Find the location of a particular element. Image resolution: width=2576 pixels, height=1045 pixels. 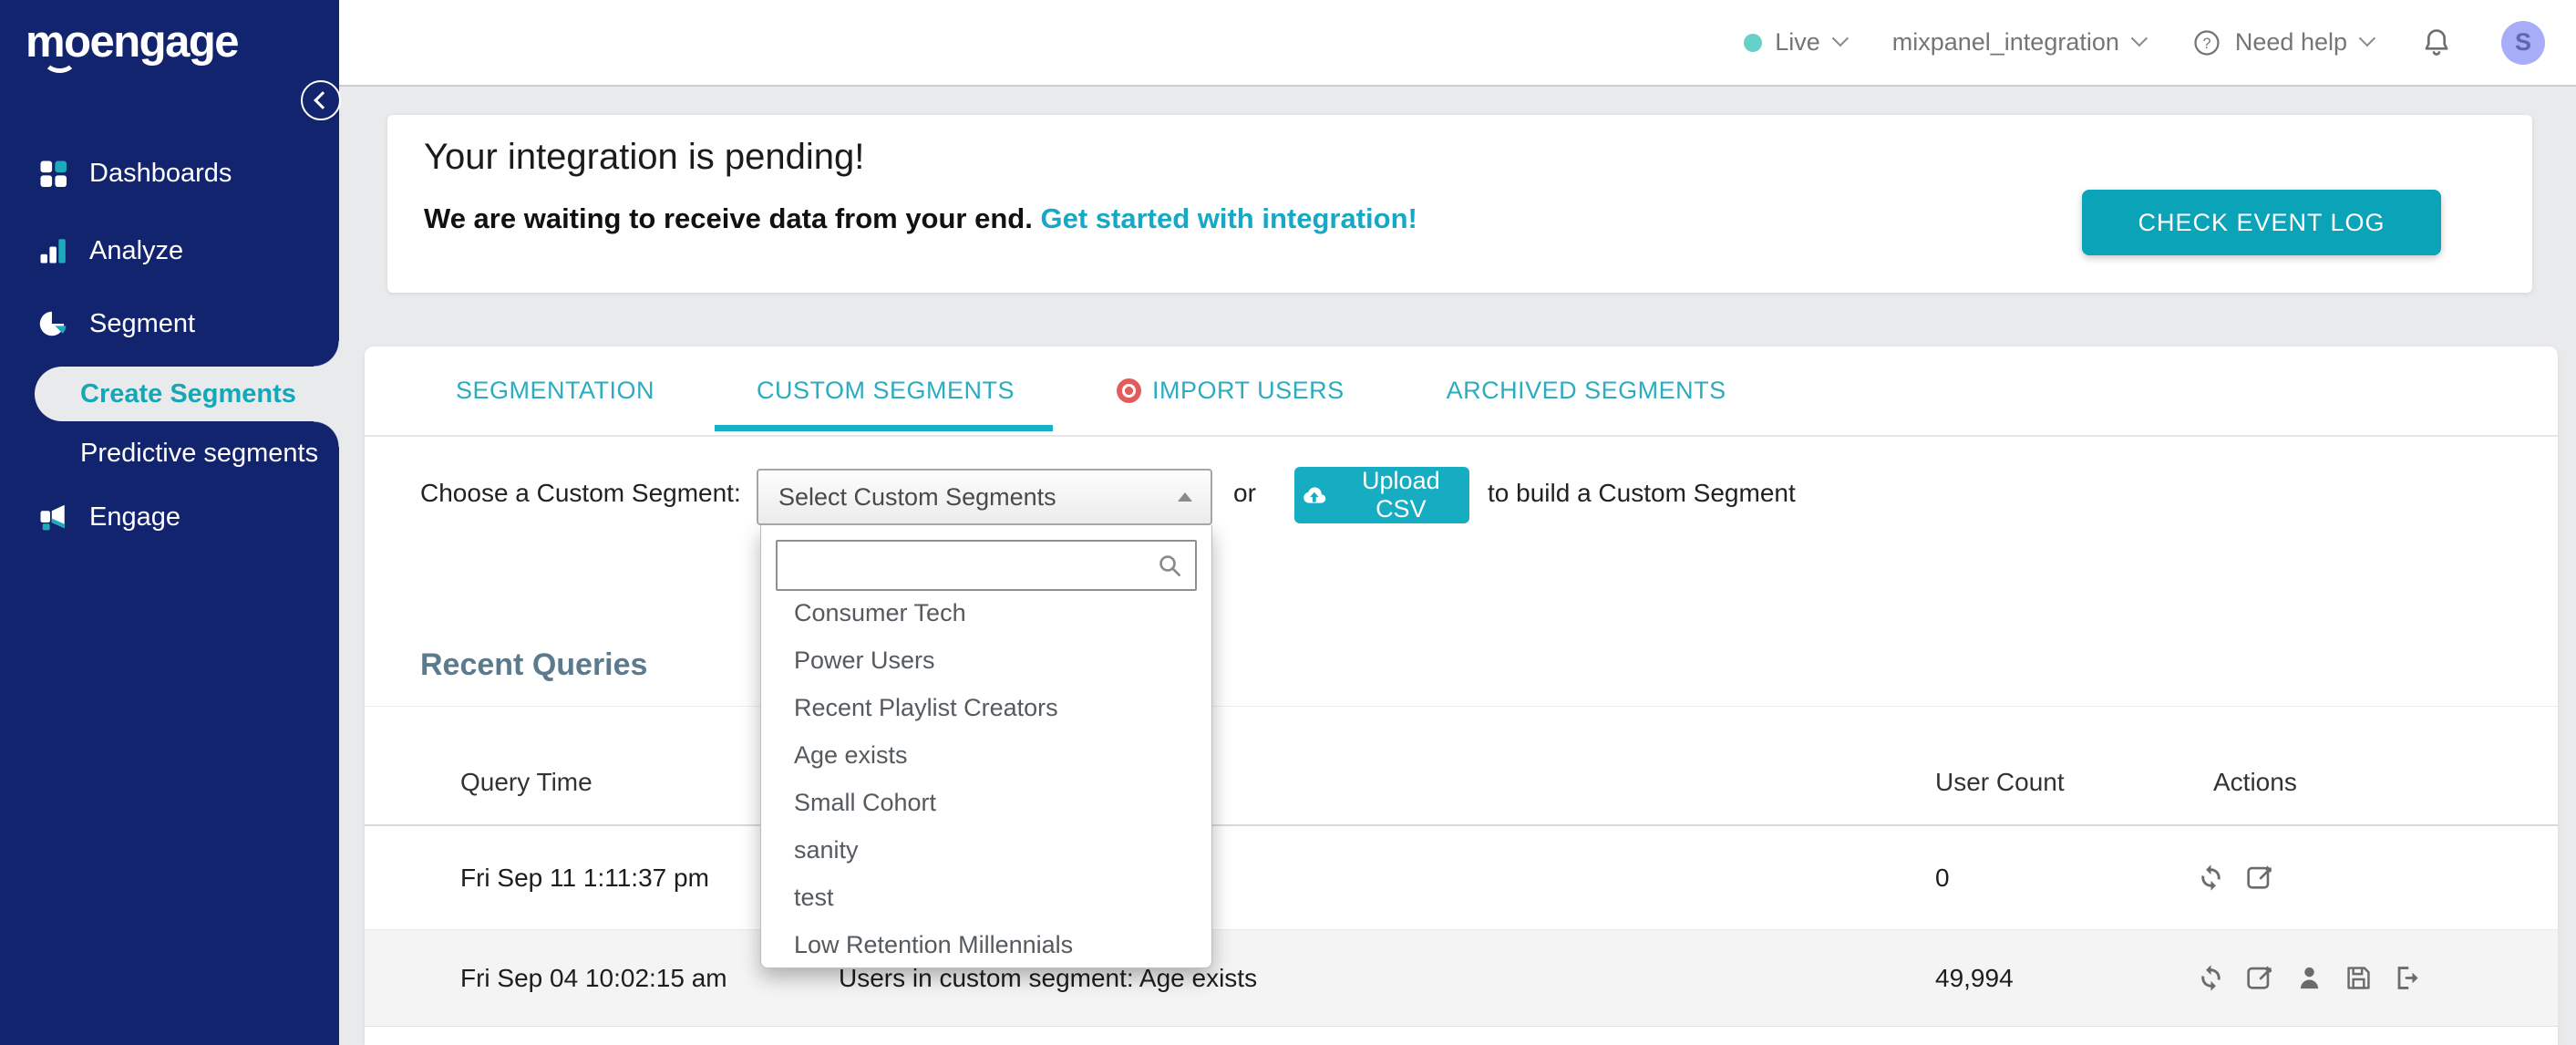

user-avatar: S is located at coordinates (2523, 42).